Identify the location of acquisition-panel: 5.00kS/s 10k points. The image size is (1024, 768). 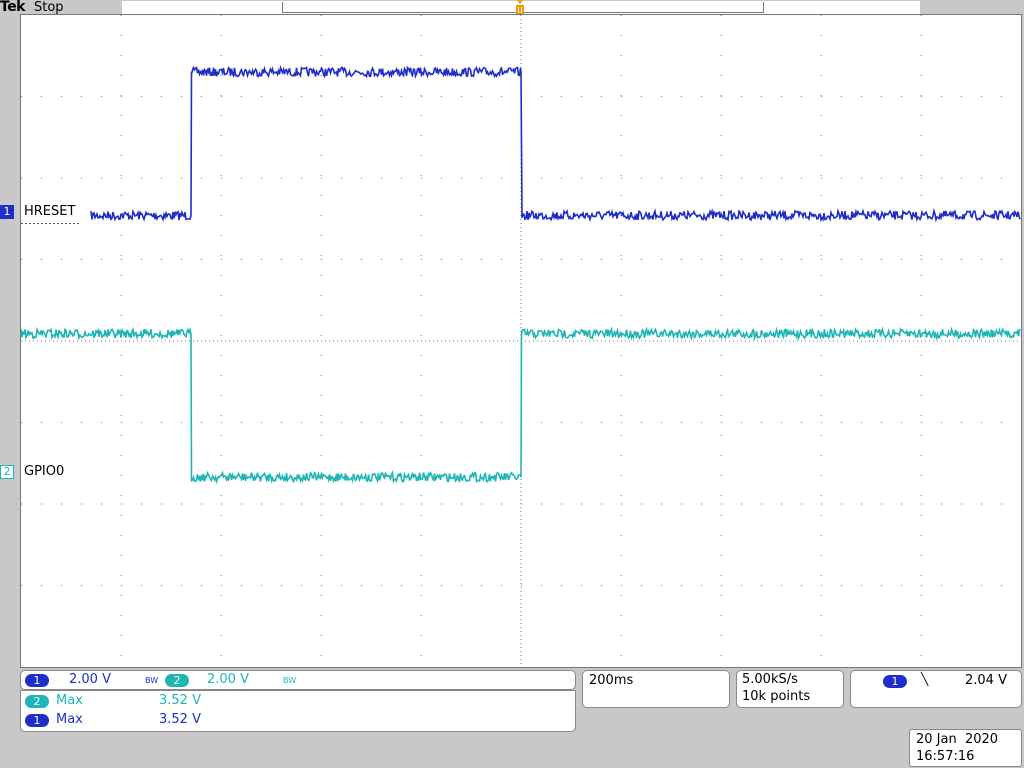
(790, 689).